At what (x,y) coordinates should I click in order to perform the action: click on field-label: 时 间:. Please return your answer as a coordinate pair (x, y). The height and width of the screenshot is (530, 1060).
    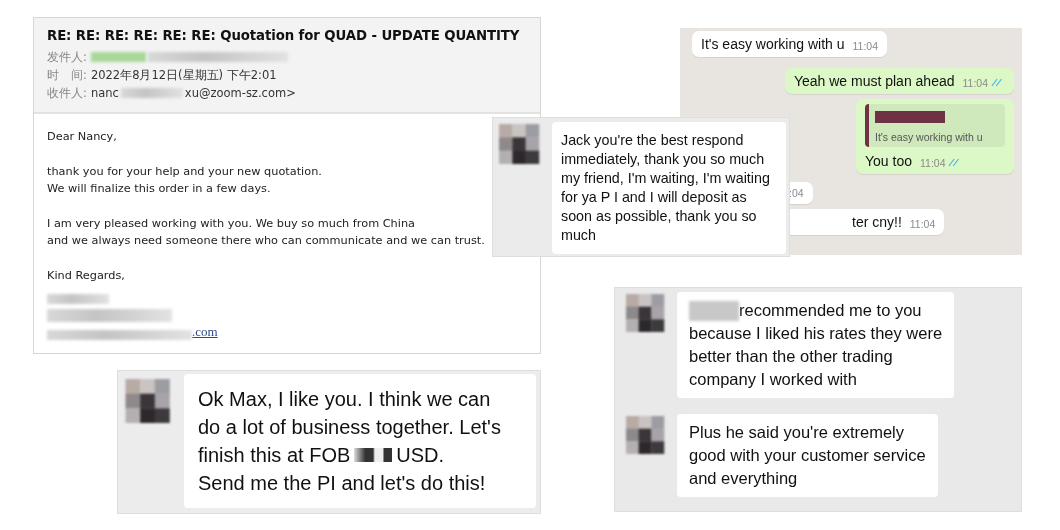
    Looking at the image, I should click on (67, 75).